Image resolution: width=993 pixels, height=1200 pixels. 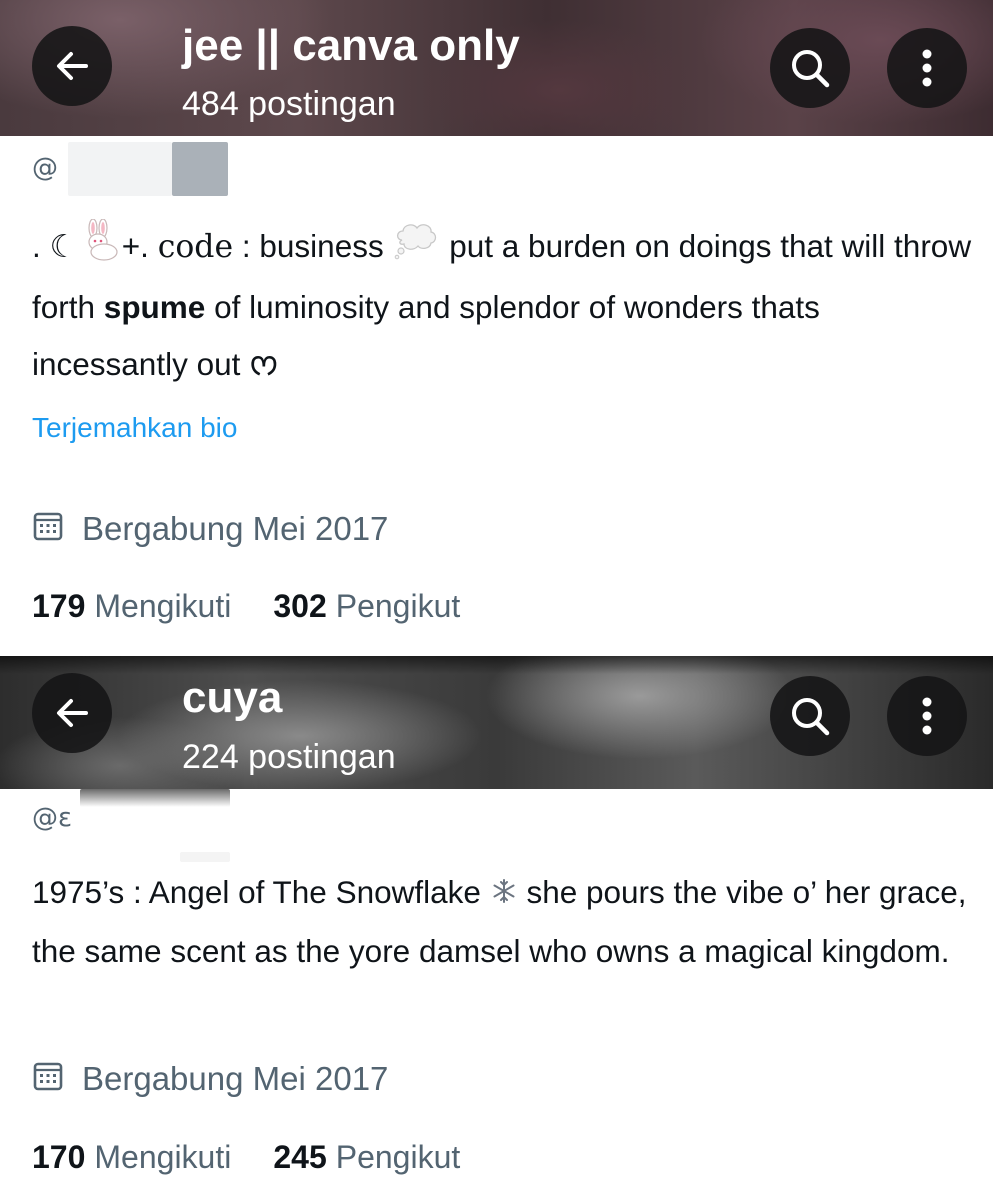 I want to click on followers-count: 302, so click(x=300, y=606).